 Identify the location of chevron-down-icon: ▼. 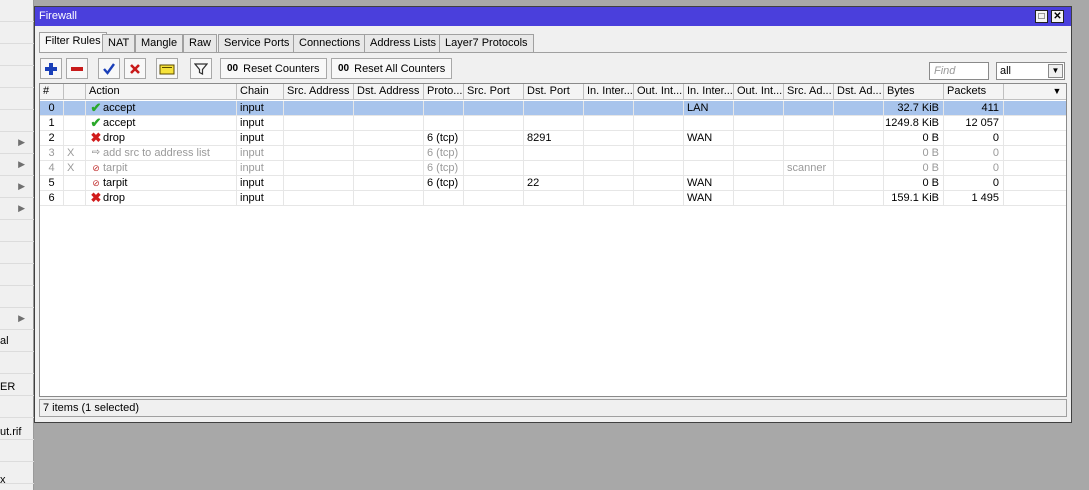
(1055, 71).